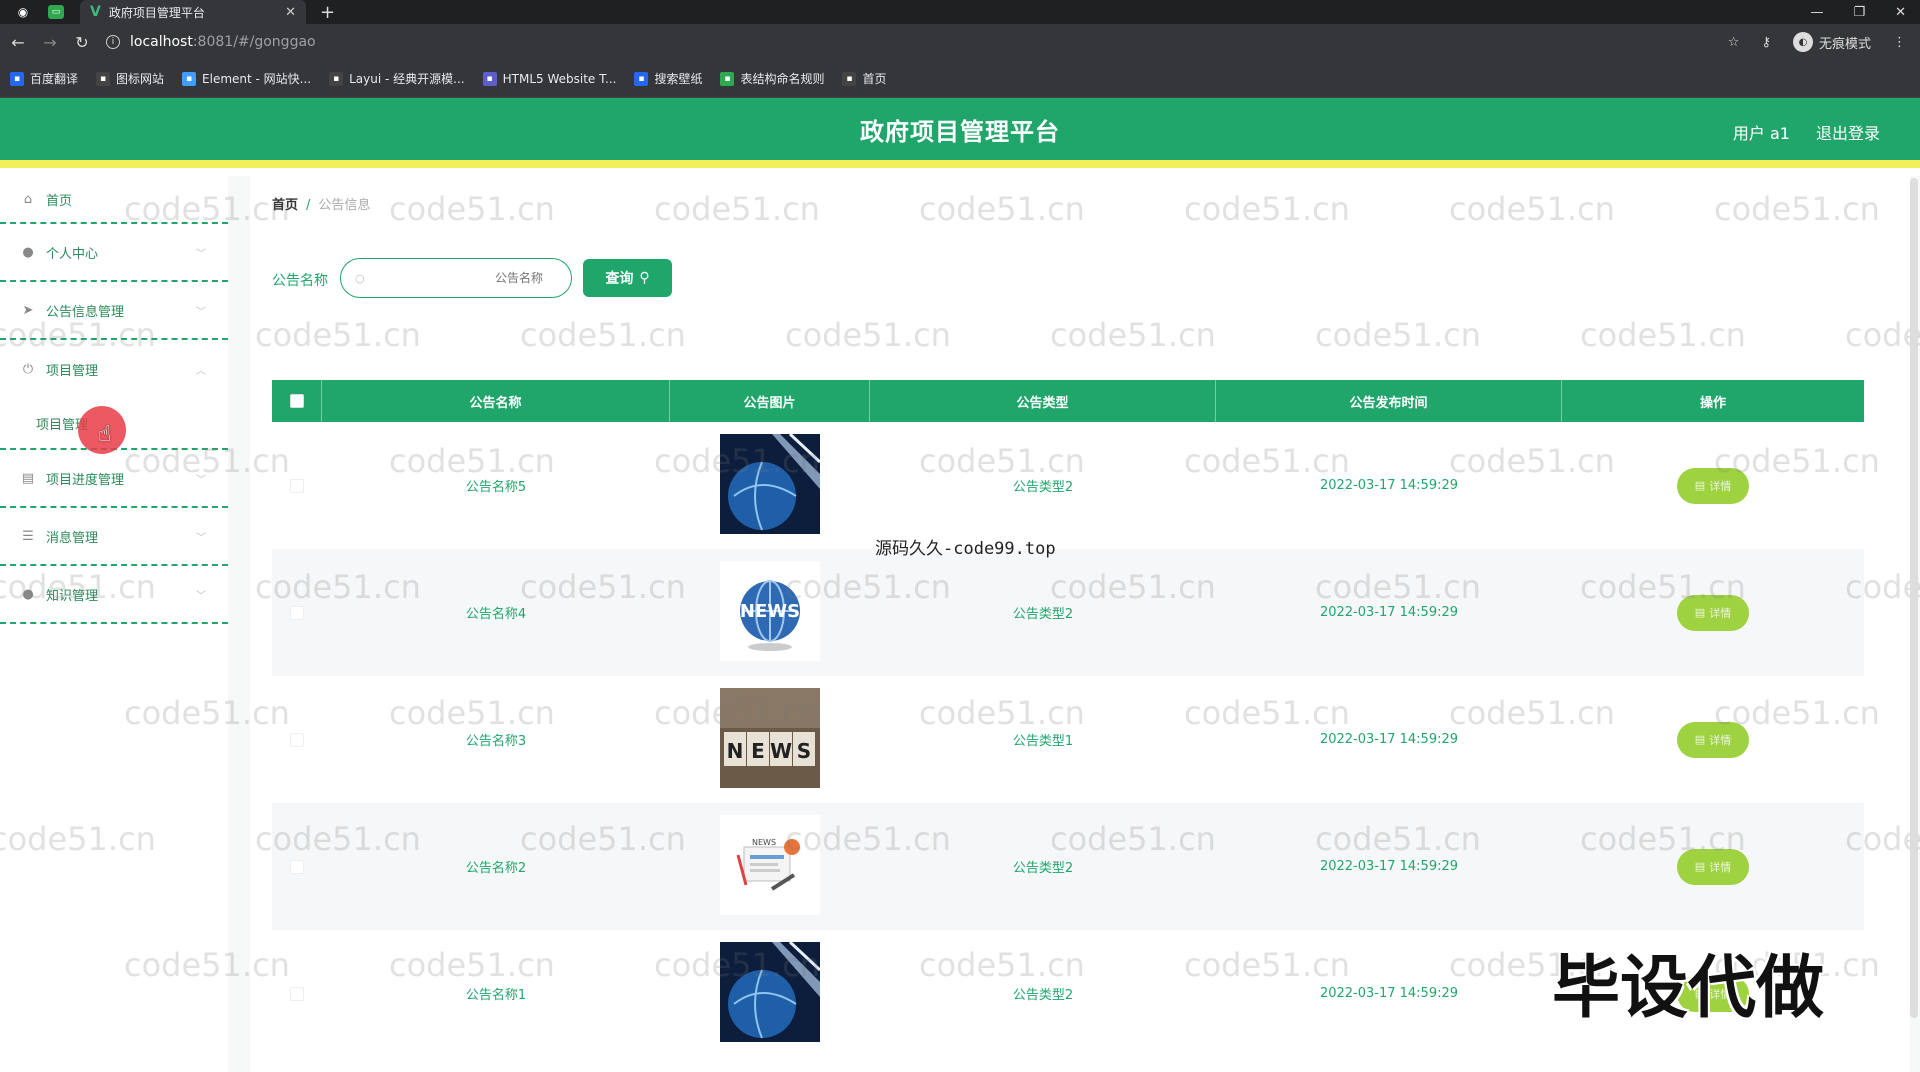 This screenshot has width=1920, height=1072. What do you see at coordinates (1761, 132) in the screenshot?
I see `user-label: 用户 a1` at bounding box center [1761, 132].